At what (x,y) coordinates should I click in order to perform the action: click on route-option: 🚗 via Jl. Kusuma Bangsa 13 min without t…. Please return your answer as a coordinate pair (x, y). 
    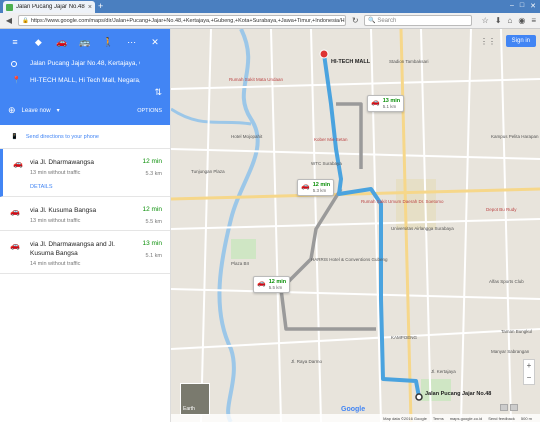
    Looking at the image, I should click on (85, 214).